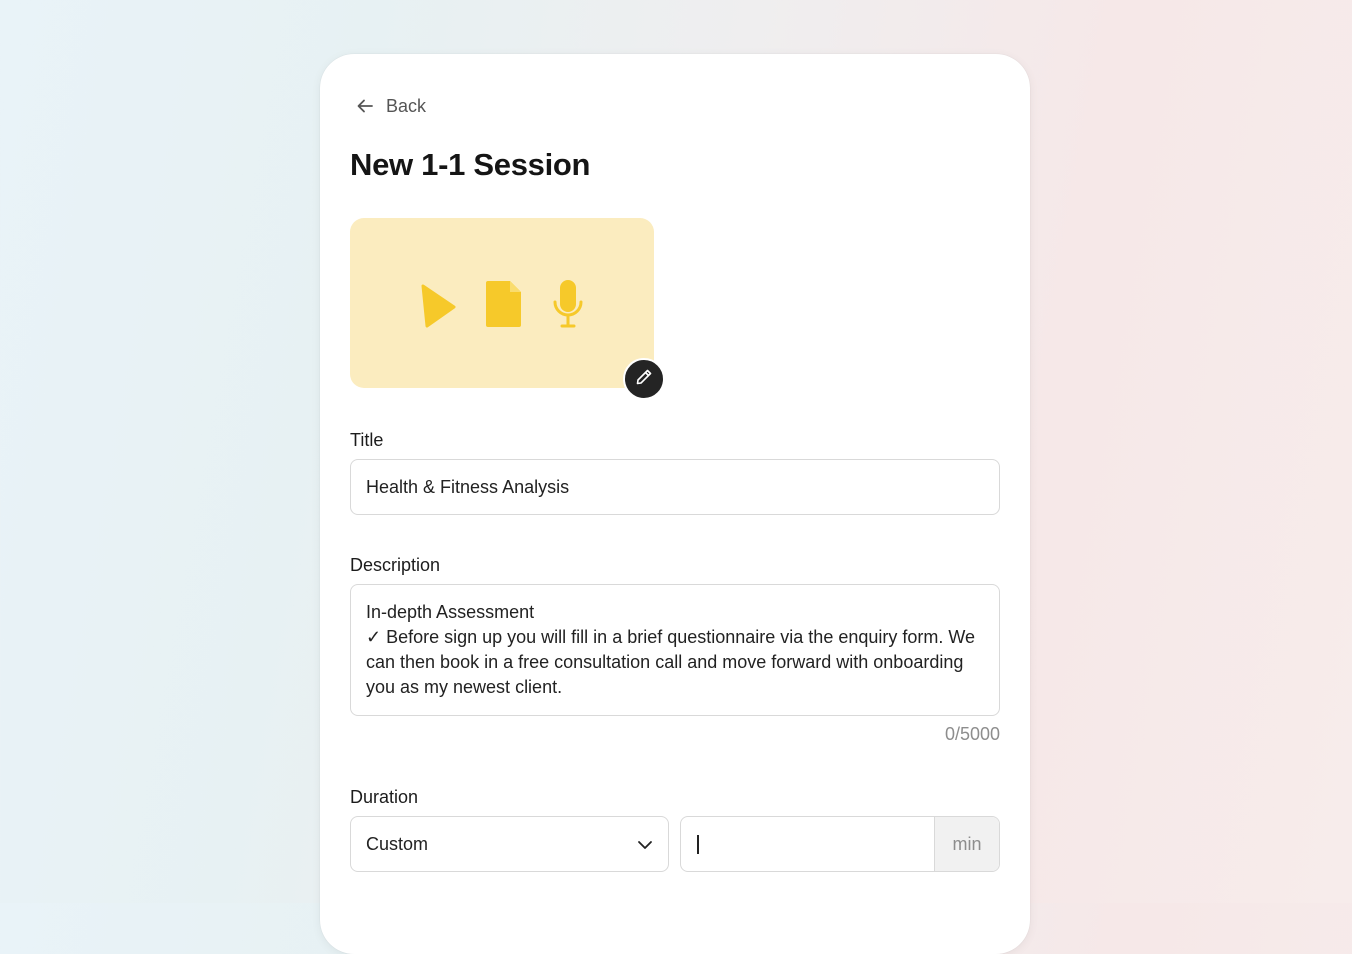  What do you see at coordinates (470, 164) in the screenshot?
I see `page-title: New 1-1 Session` at bounding box center [470, 164].